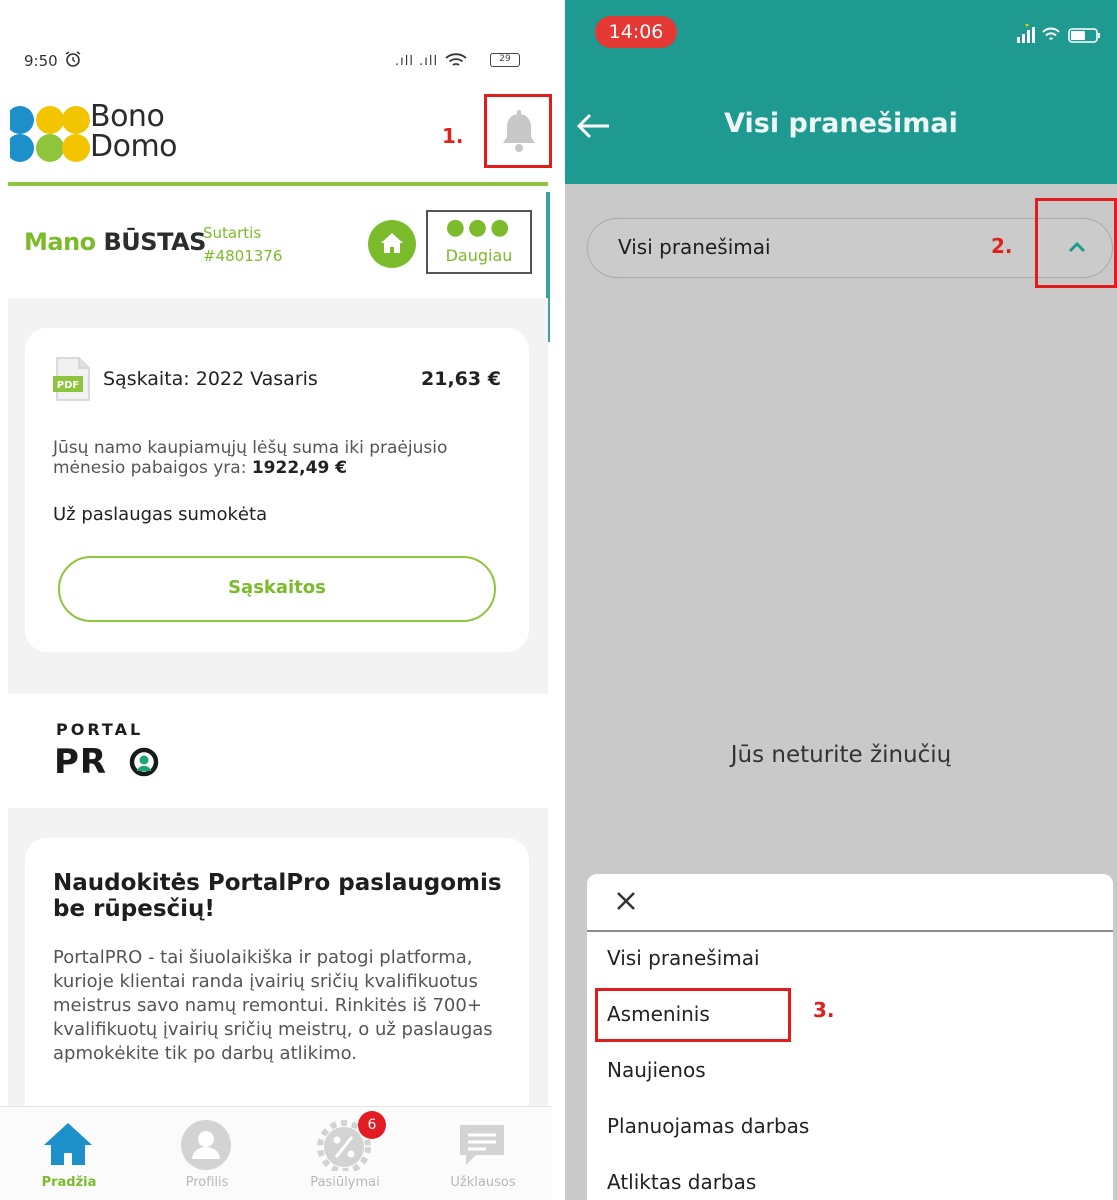 Image resolution: width=1117 pixels, height=1200 pixels. I want to click on option-news: Naujienos, so click(656, 1070).